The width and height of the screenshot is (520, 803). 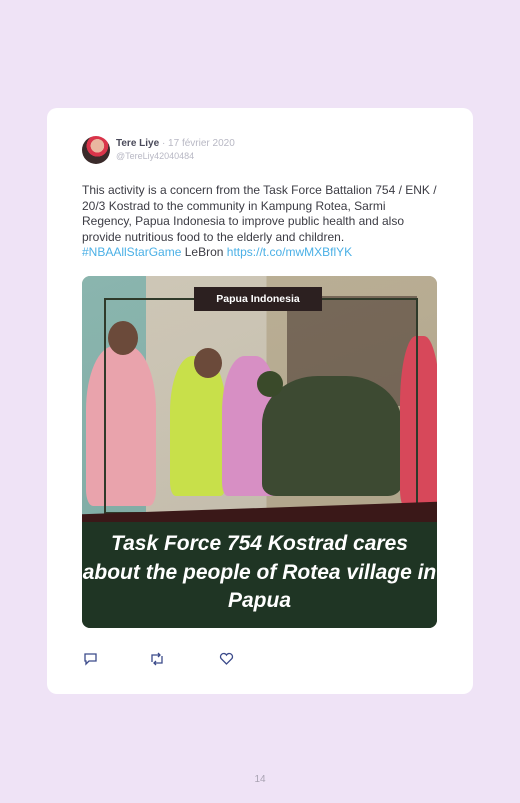 I want to click on page-number: 14, so click(x=260, y=779).